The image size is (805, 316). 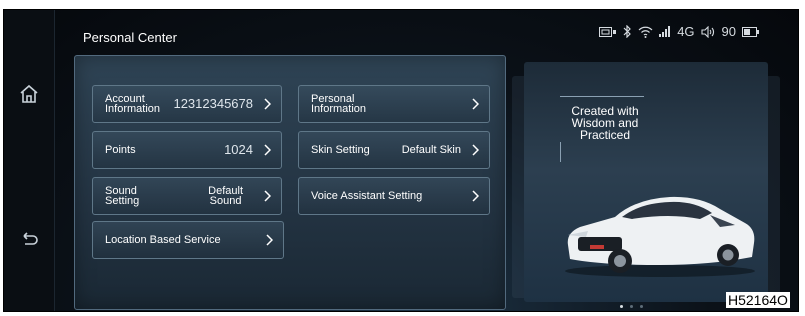 What do you see at coordinates (605, 123) in the screenshot?
I see `promo-slogan: Created with Wisdom and Practiced` at bounding box center [605, 123].